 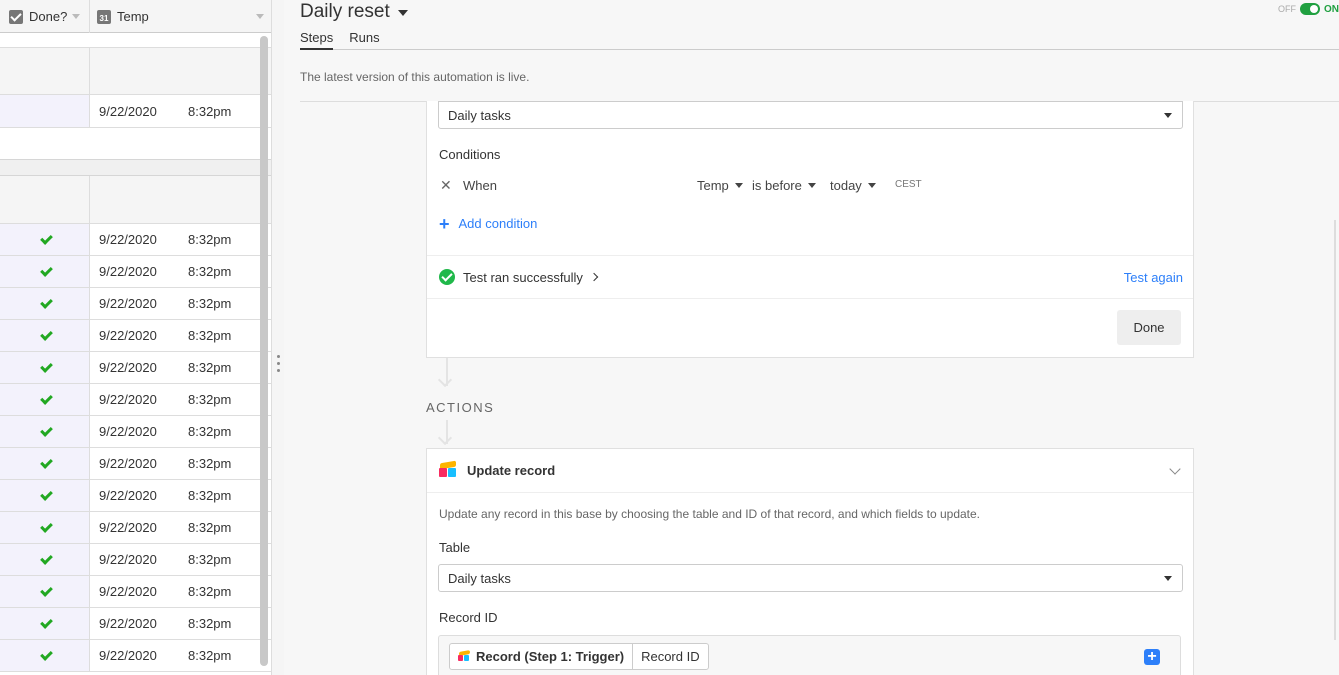 What do you see at coordinates (594, 277) in the screenshot?
I see `chevron-right-icon` at bounding box center [594, 277].